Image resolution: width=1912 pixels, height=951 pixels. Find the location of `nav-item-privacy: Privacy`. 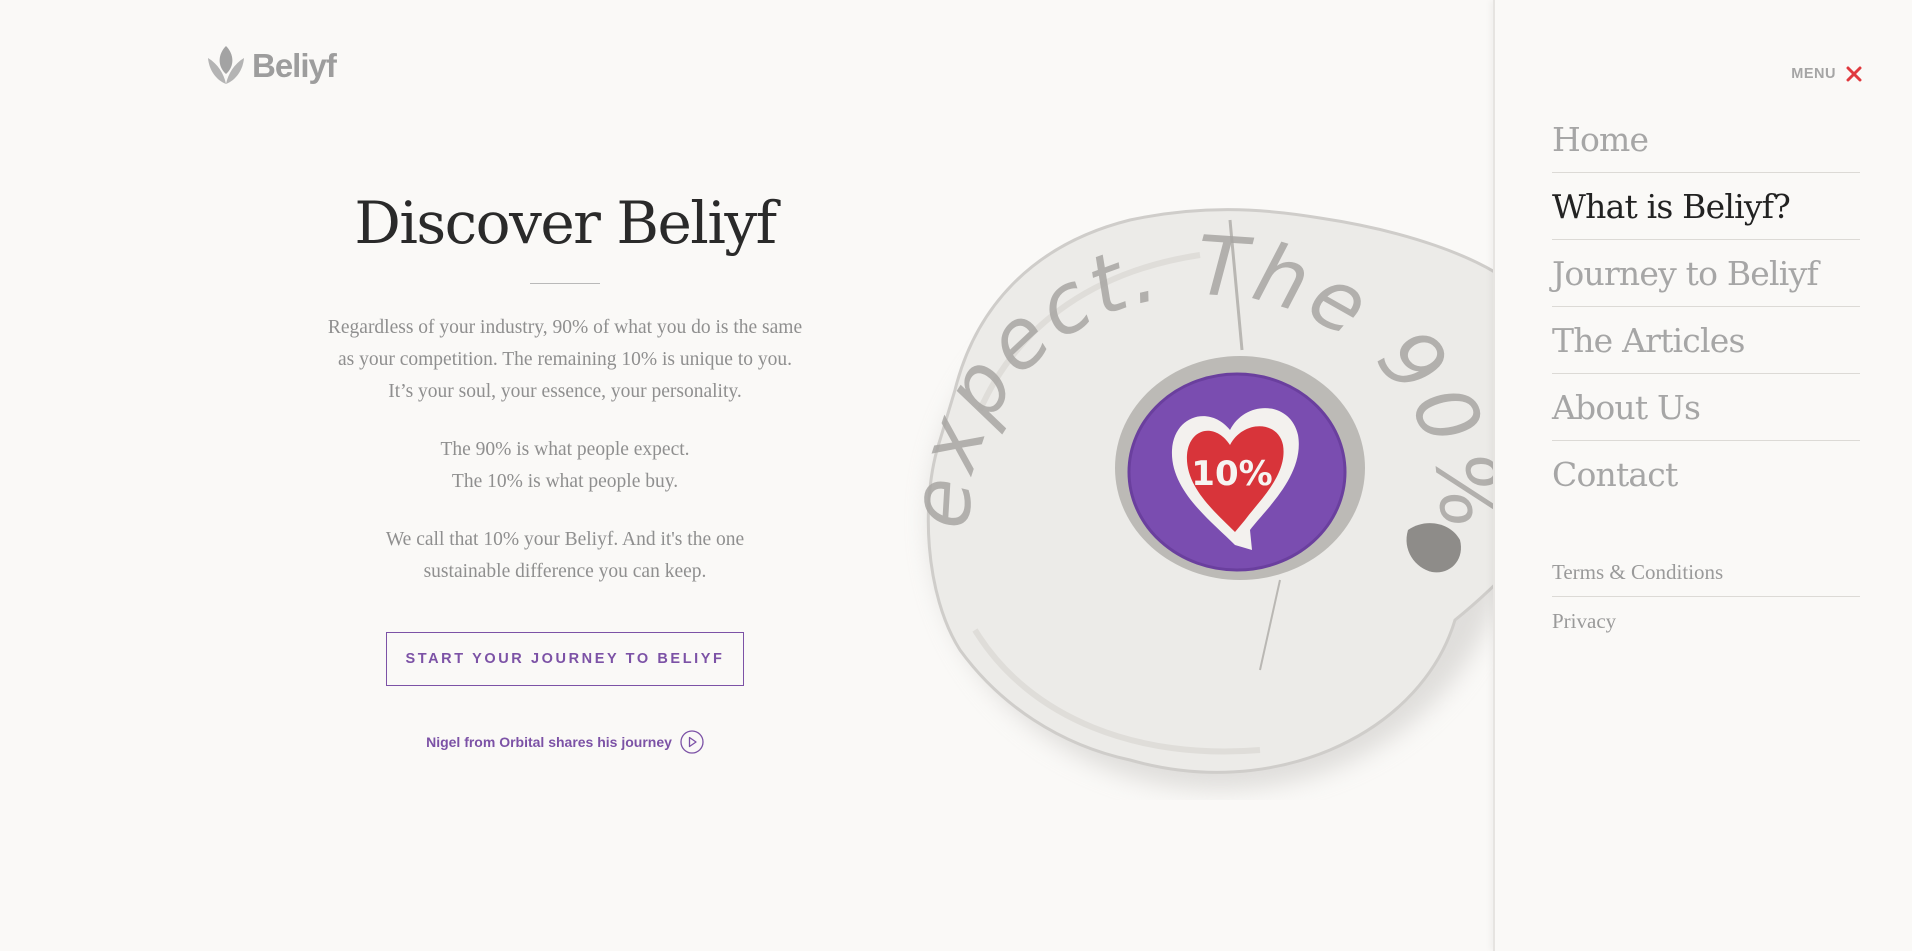

nav-item-privacy: Privacy is located at coordinates (1706, 621).